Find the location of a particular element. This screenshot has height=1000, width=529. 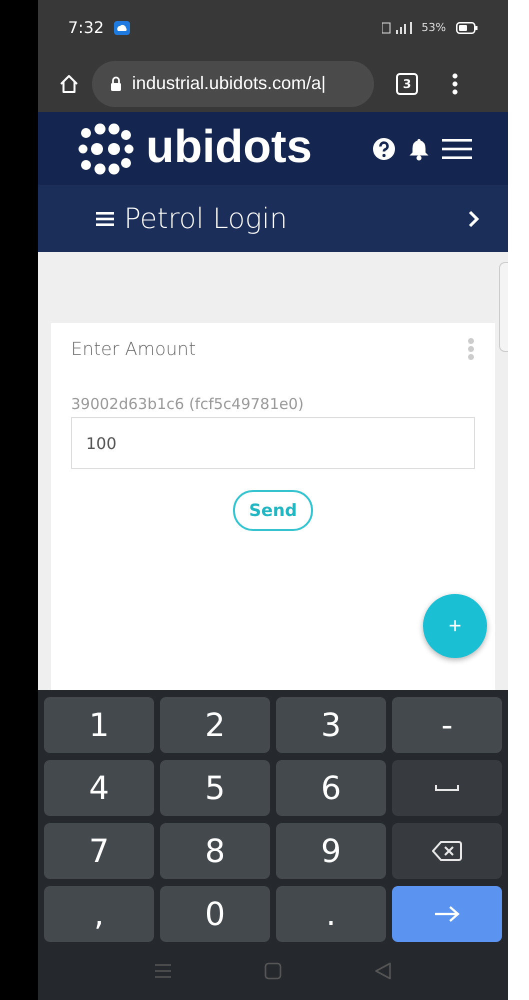

logo-text: ubidots is located at coordinates (229, 145).